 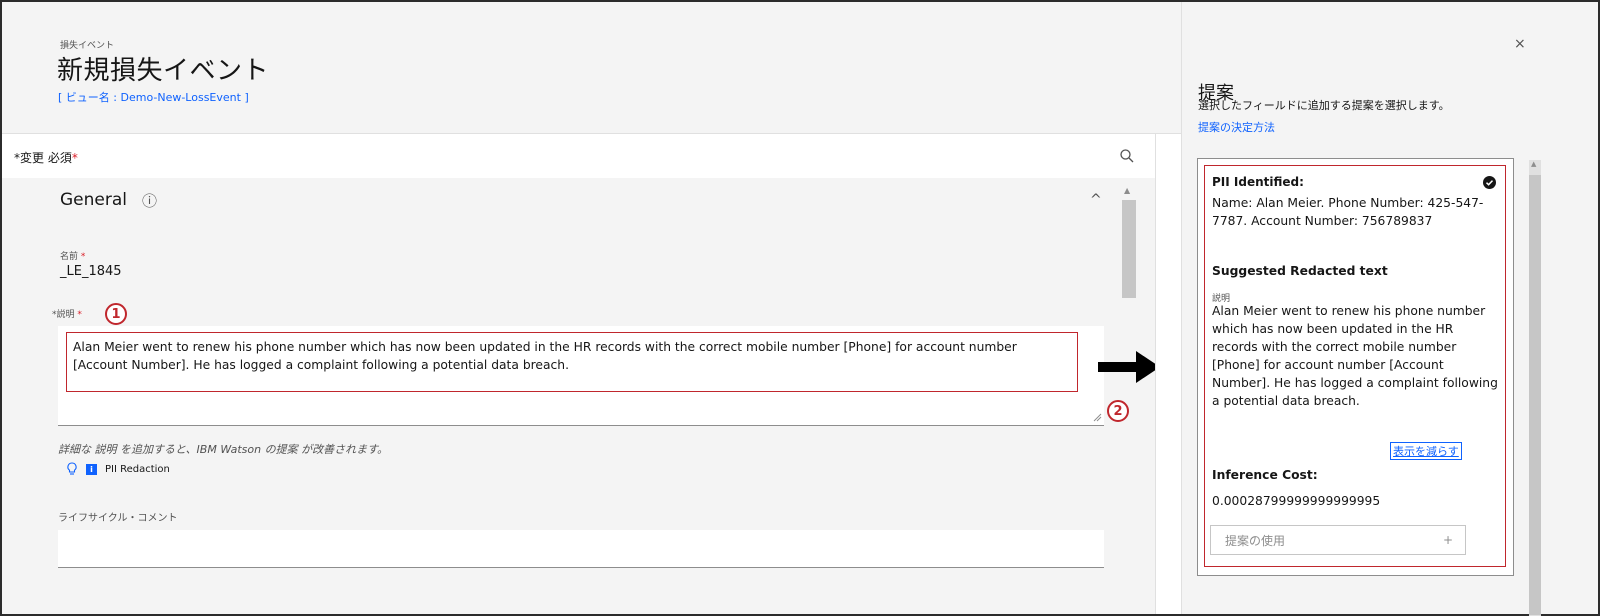 I want to click on watson-hint-text: 詳細な 説明 を追加すると、IBM Watson の提案 が改善されます。, so click(x=223, y=449).